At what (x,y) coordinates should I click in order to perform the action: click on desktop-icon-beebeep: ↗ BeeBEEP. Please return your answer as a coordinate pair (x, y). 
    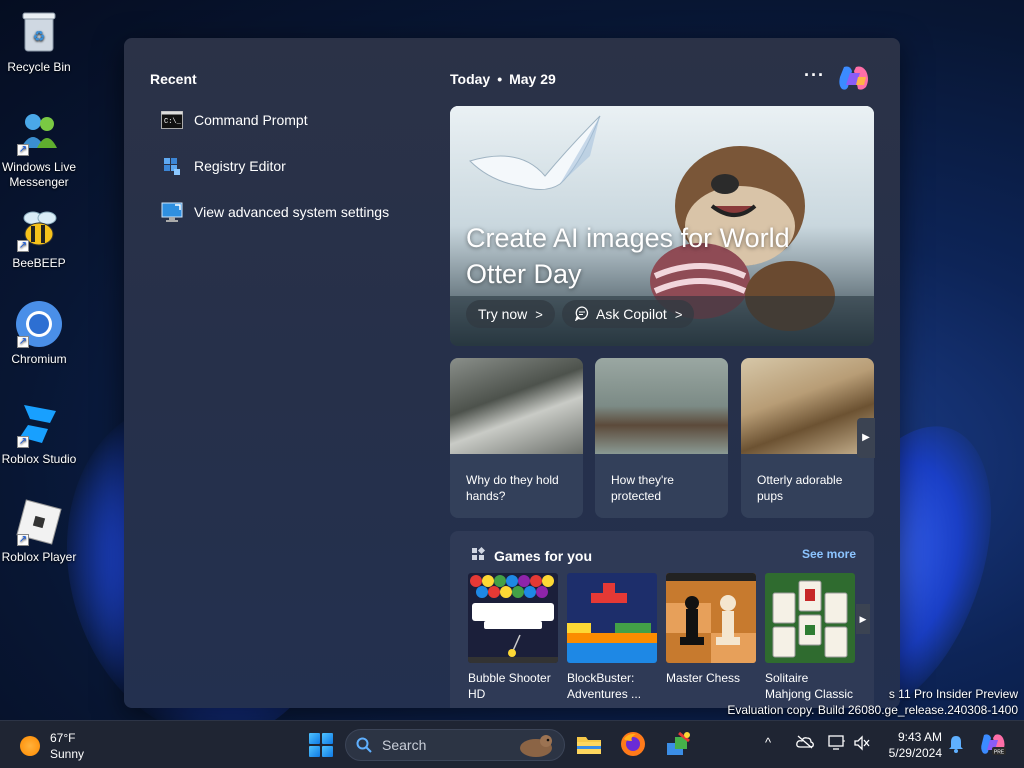
    Looking at the image, I should click on (39, 237).